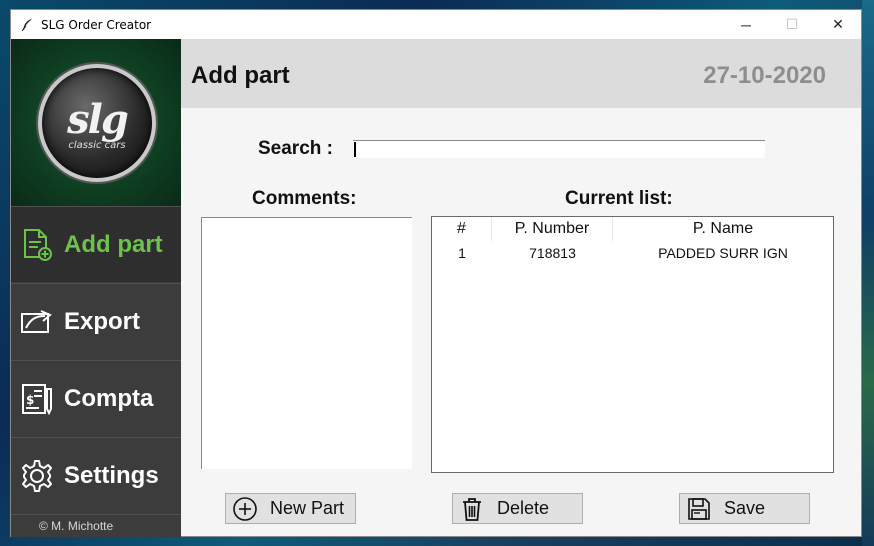 The height and width of the screenshot is (546, 874). I want to click on search-input, so click(559, 149).